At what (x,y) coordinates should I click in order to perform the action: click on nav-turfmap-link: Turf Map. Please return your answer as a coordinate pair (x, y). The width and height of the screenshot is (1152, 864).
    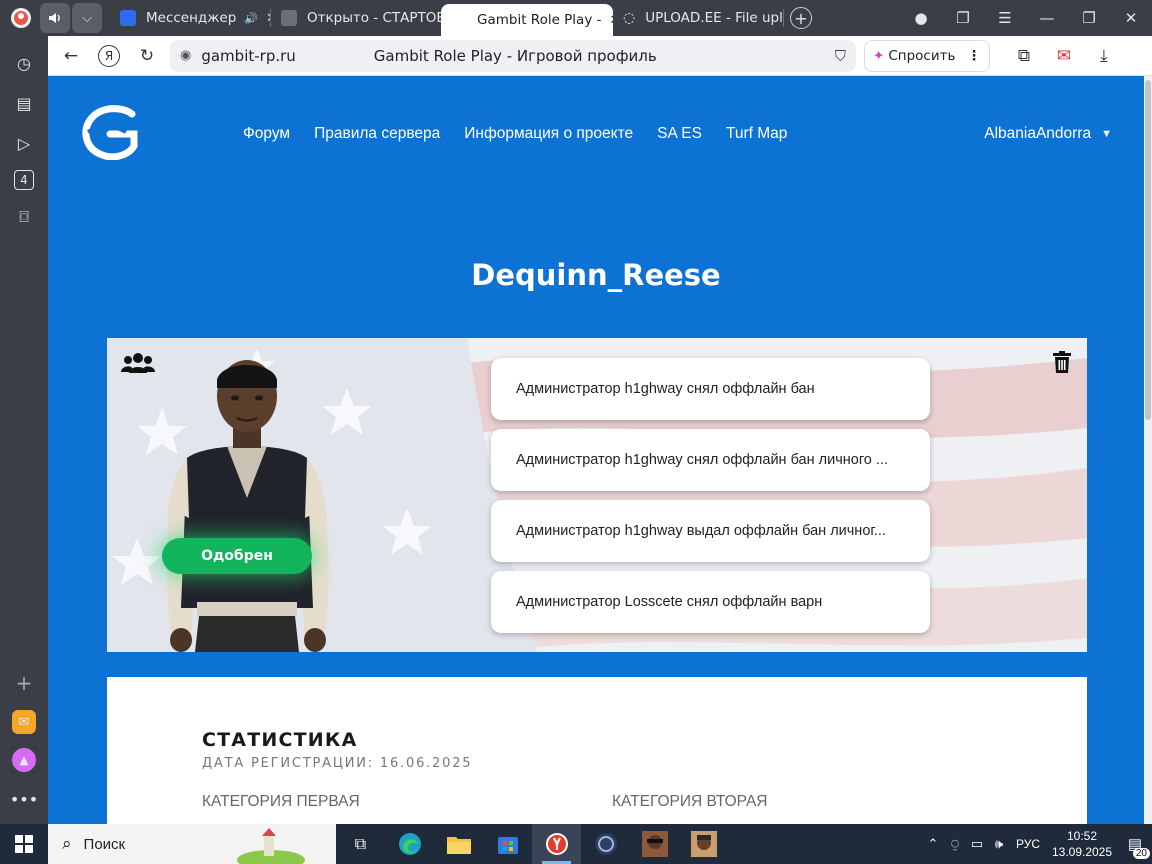
    Looking at the image, I should click on (756, 134).